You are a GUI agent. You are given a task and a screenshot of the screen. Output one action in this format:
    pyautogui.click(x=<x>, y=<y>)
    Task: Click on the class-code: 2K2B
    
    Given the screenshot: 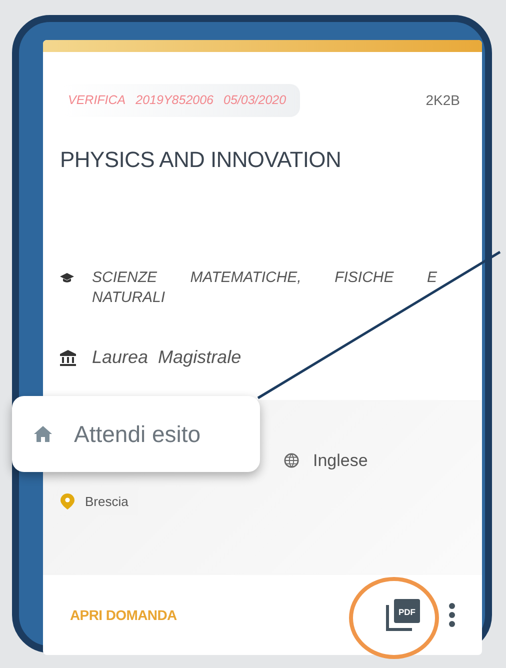 What is the action you would take?
    pyautogui.click(x=443, y=100)
    